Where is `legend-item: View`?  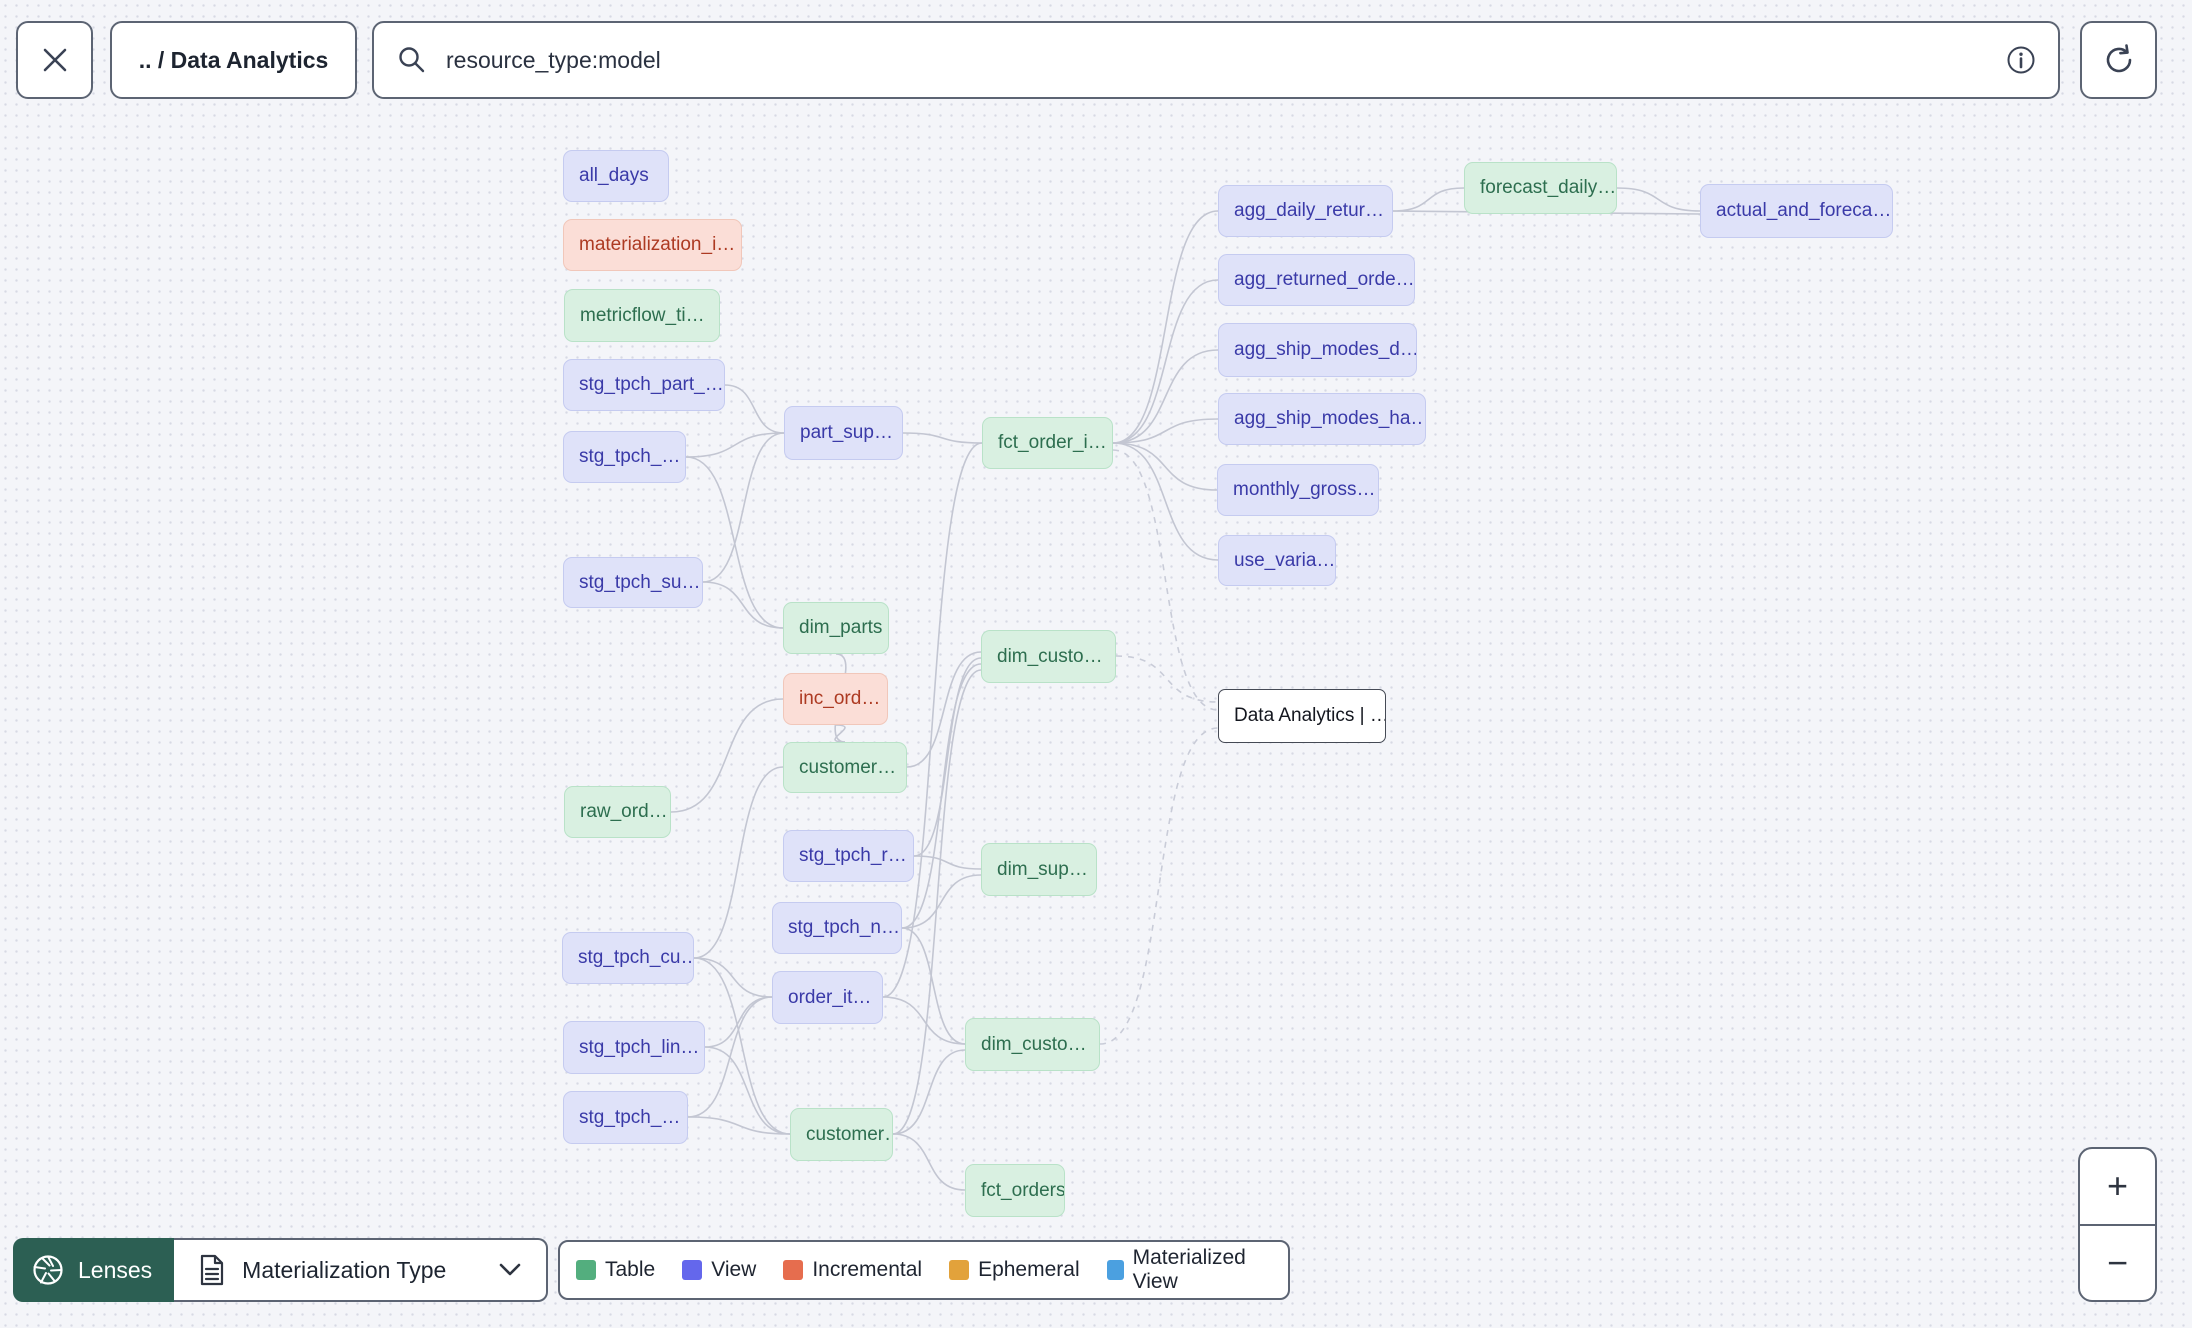 legend-item: View is located at coordinates (719, 1270).